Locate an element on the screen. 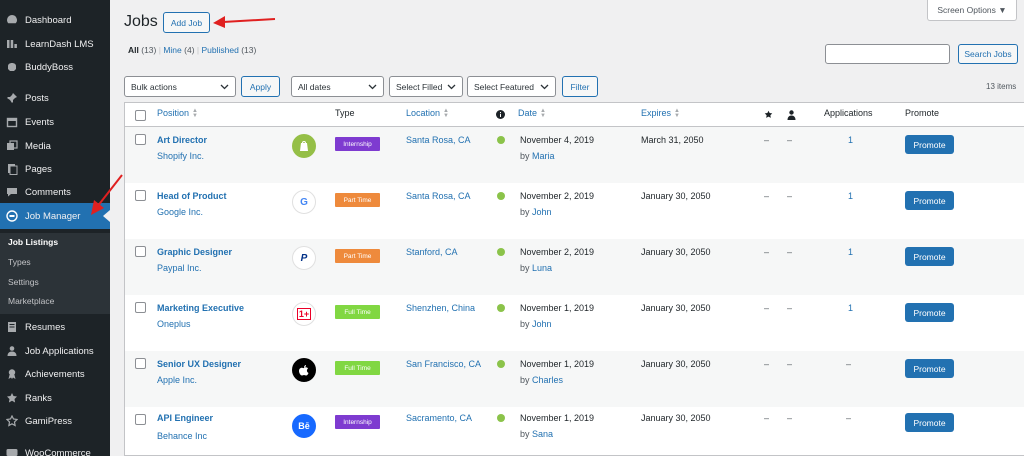 This screenshot has width=1024, height=456. buddyboss-icon is located at coordinates (12, 67).